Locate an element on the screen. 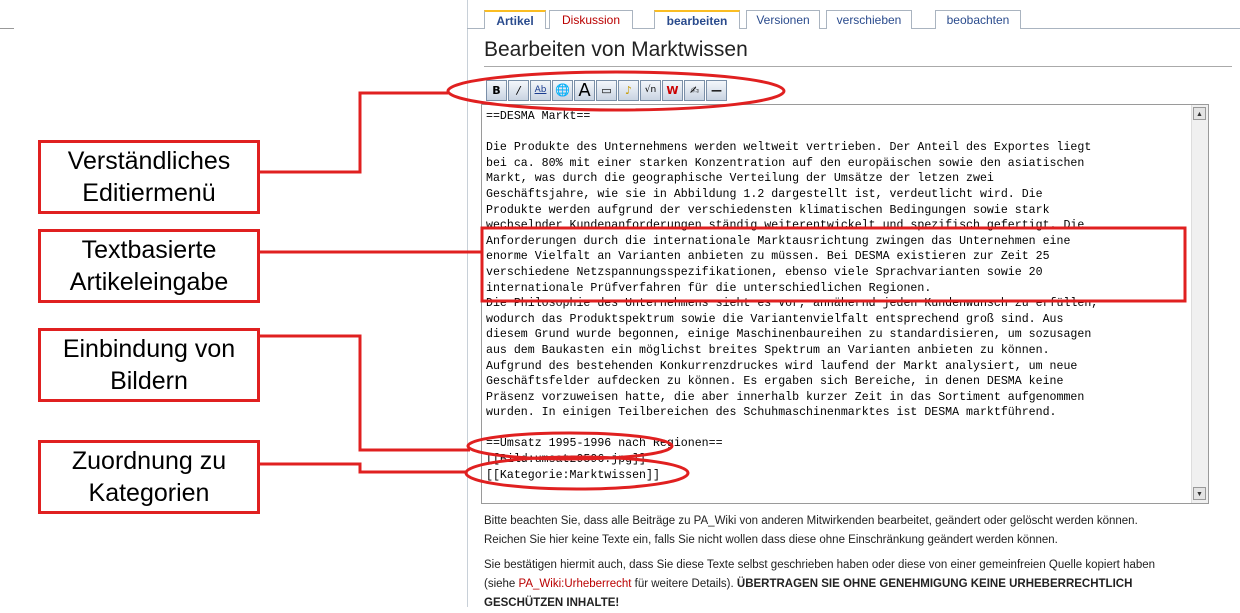  textarea-highlight-rect is located at coordinates (833, 264).